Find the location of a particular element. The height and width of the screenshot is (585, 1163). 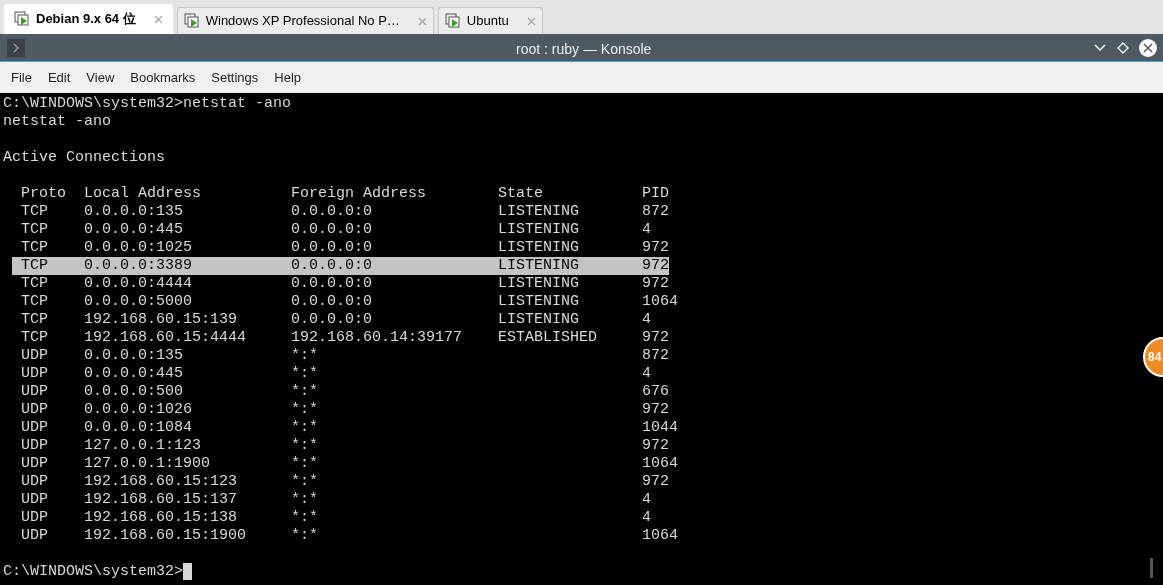

table-cell: 1044 is located at coordinates (660, 427).